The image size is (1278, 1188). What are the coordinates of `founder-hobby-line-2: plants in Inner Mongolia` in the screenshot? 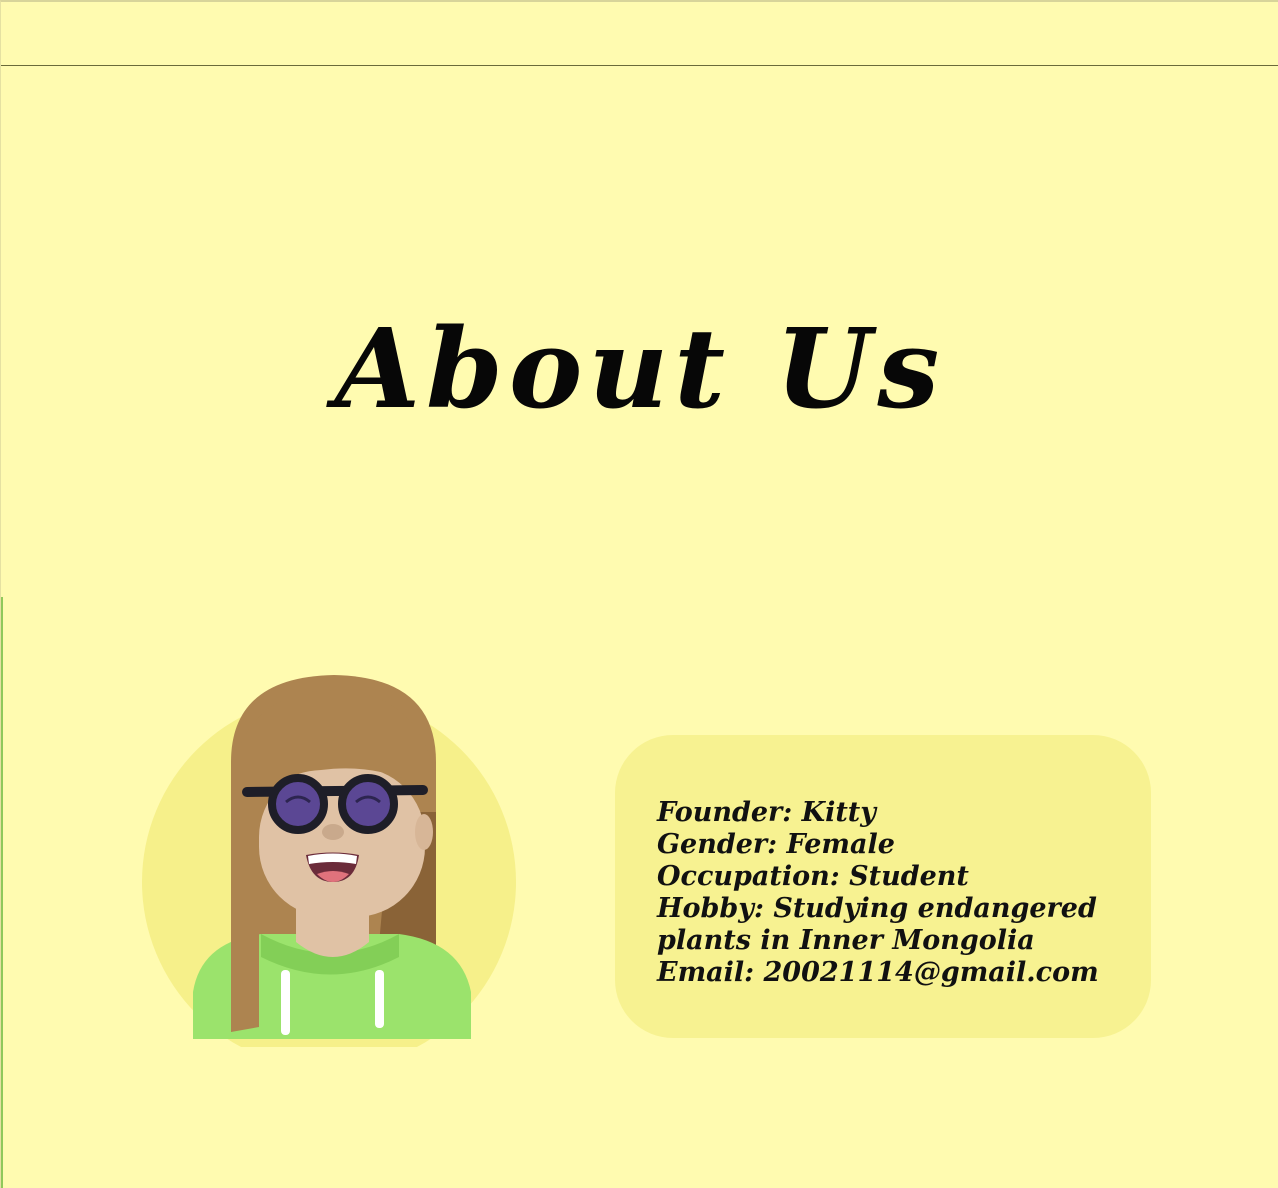 It's located at (846, 940).